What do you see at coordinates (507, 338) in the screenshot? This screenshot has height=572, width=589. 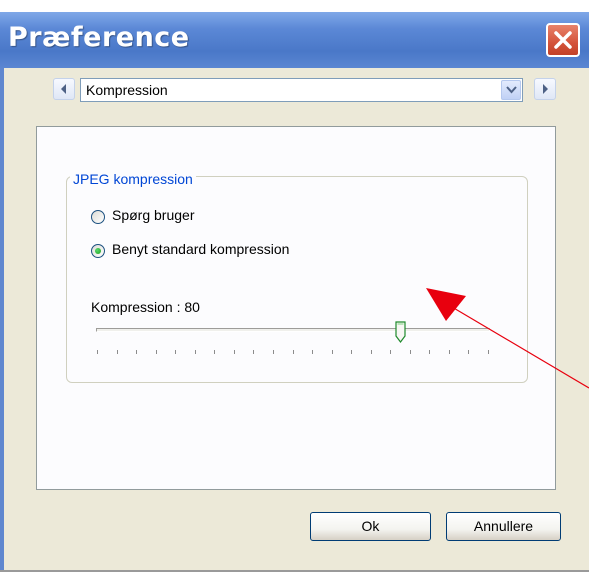 I see `arrow-annotation-icon` at bounding box center [507, 338].